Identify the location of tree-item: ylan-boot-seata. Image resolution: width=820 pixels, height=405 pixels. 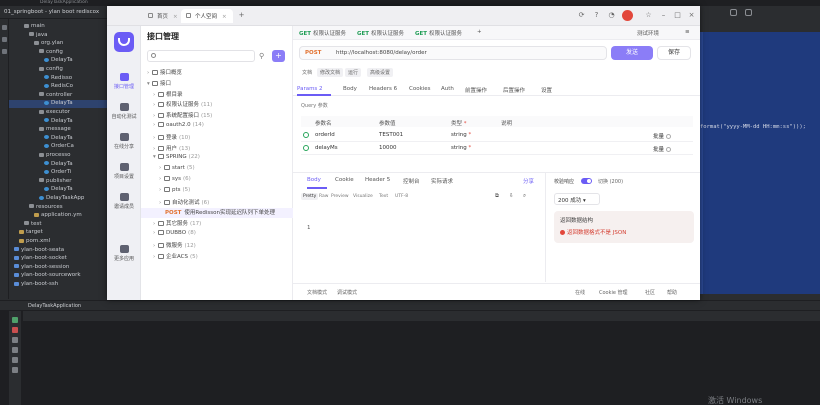
(60, 251).